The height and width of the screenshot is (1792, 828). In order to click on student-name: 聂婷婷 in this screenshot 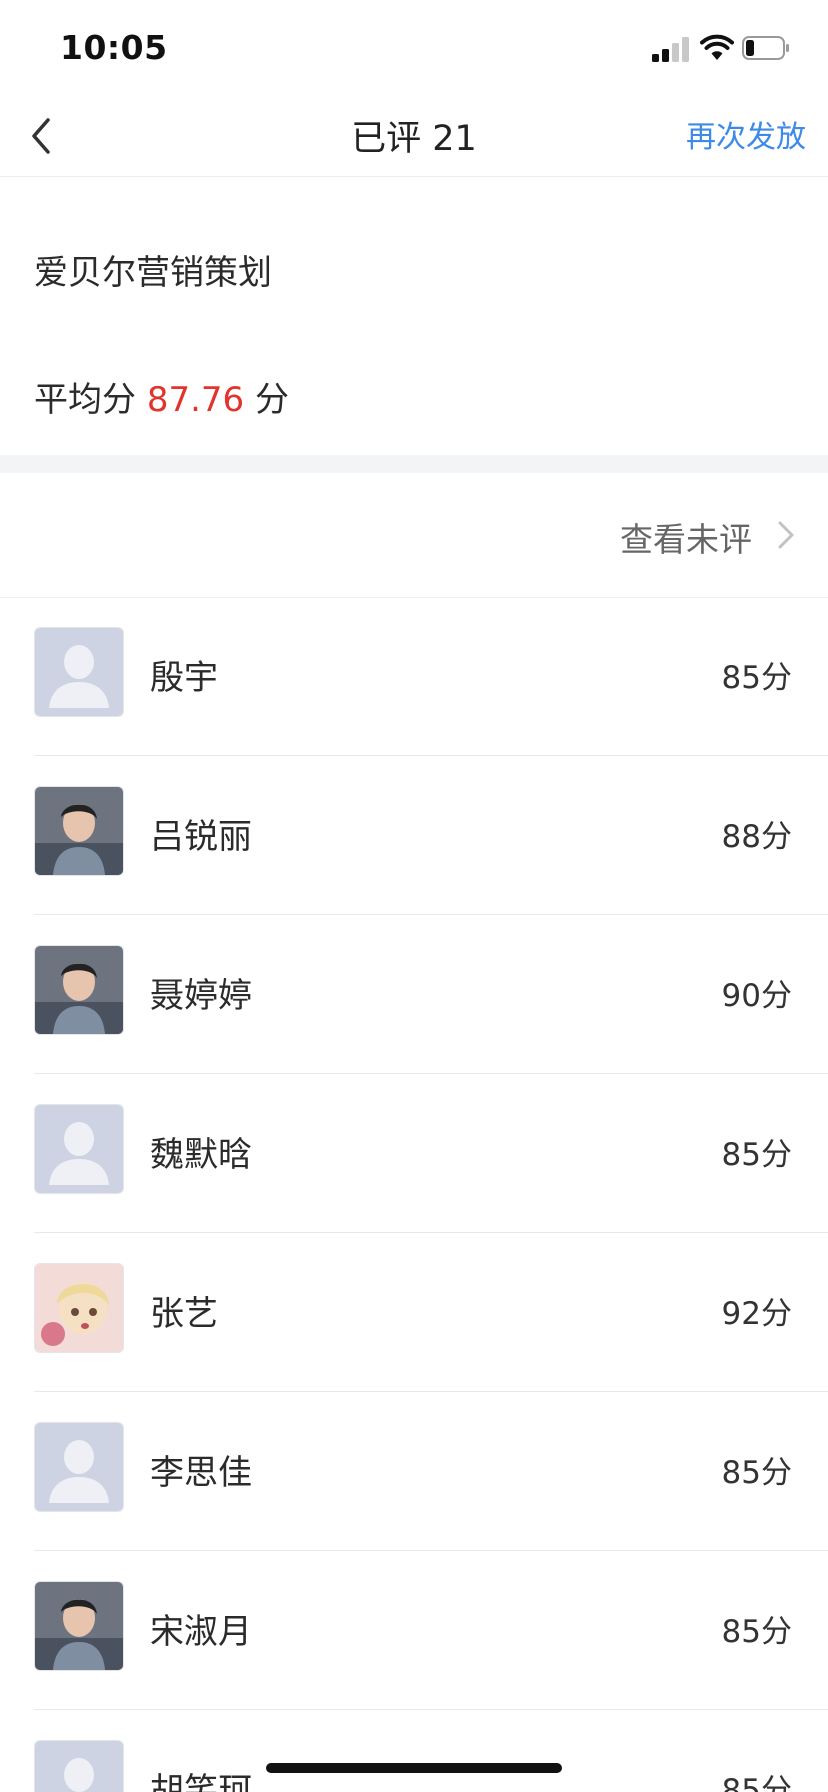, I will do `click(201, 996)`.